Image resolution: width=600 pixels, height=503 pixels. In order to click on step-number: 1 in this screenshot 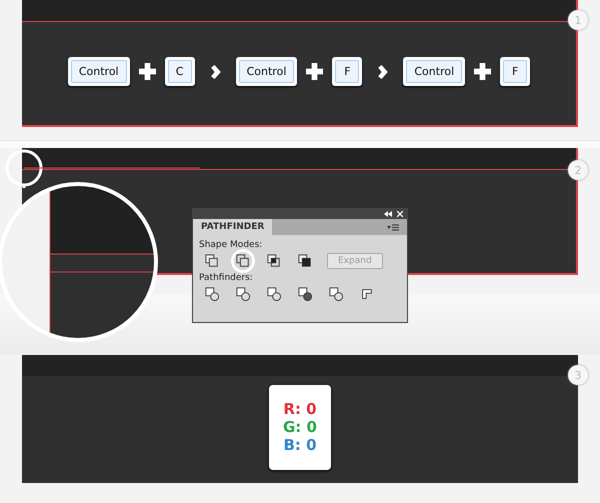, I will do `click(578, 20)`.